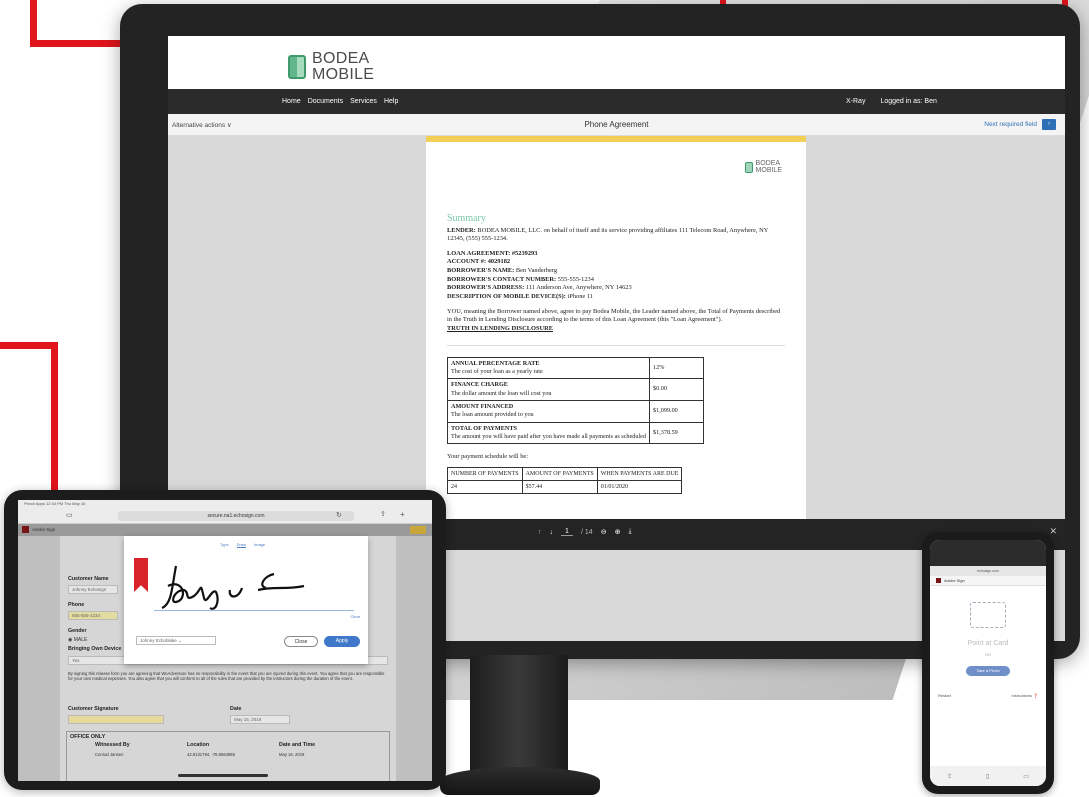 This screenshot has width=1089, height=797. What do you see at coordinates (1049, 124) in the screenshot?
I see `next-field-arrow-icon: ›` at bounding box center [1049, 124].